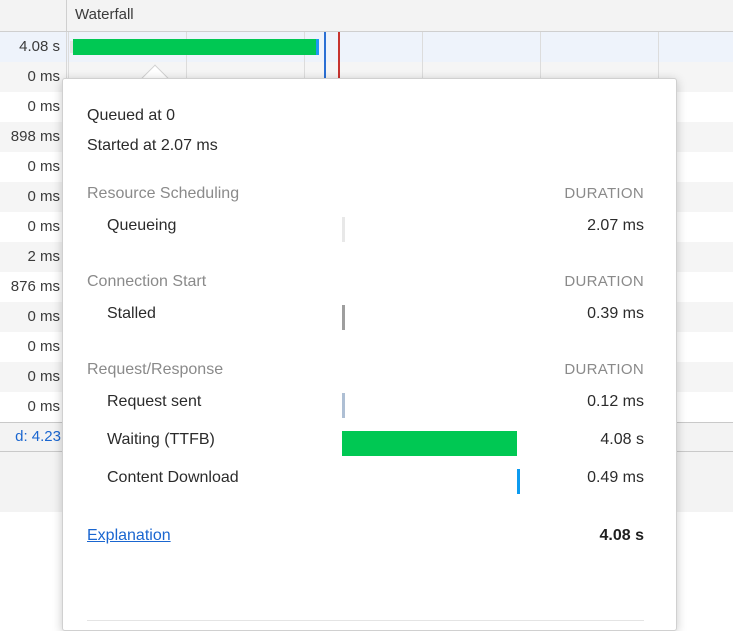  Describe the element at coordinates (33, 137) in the screenshot. I see `row-time-value: 898 ms` at that location.